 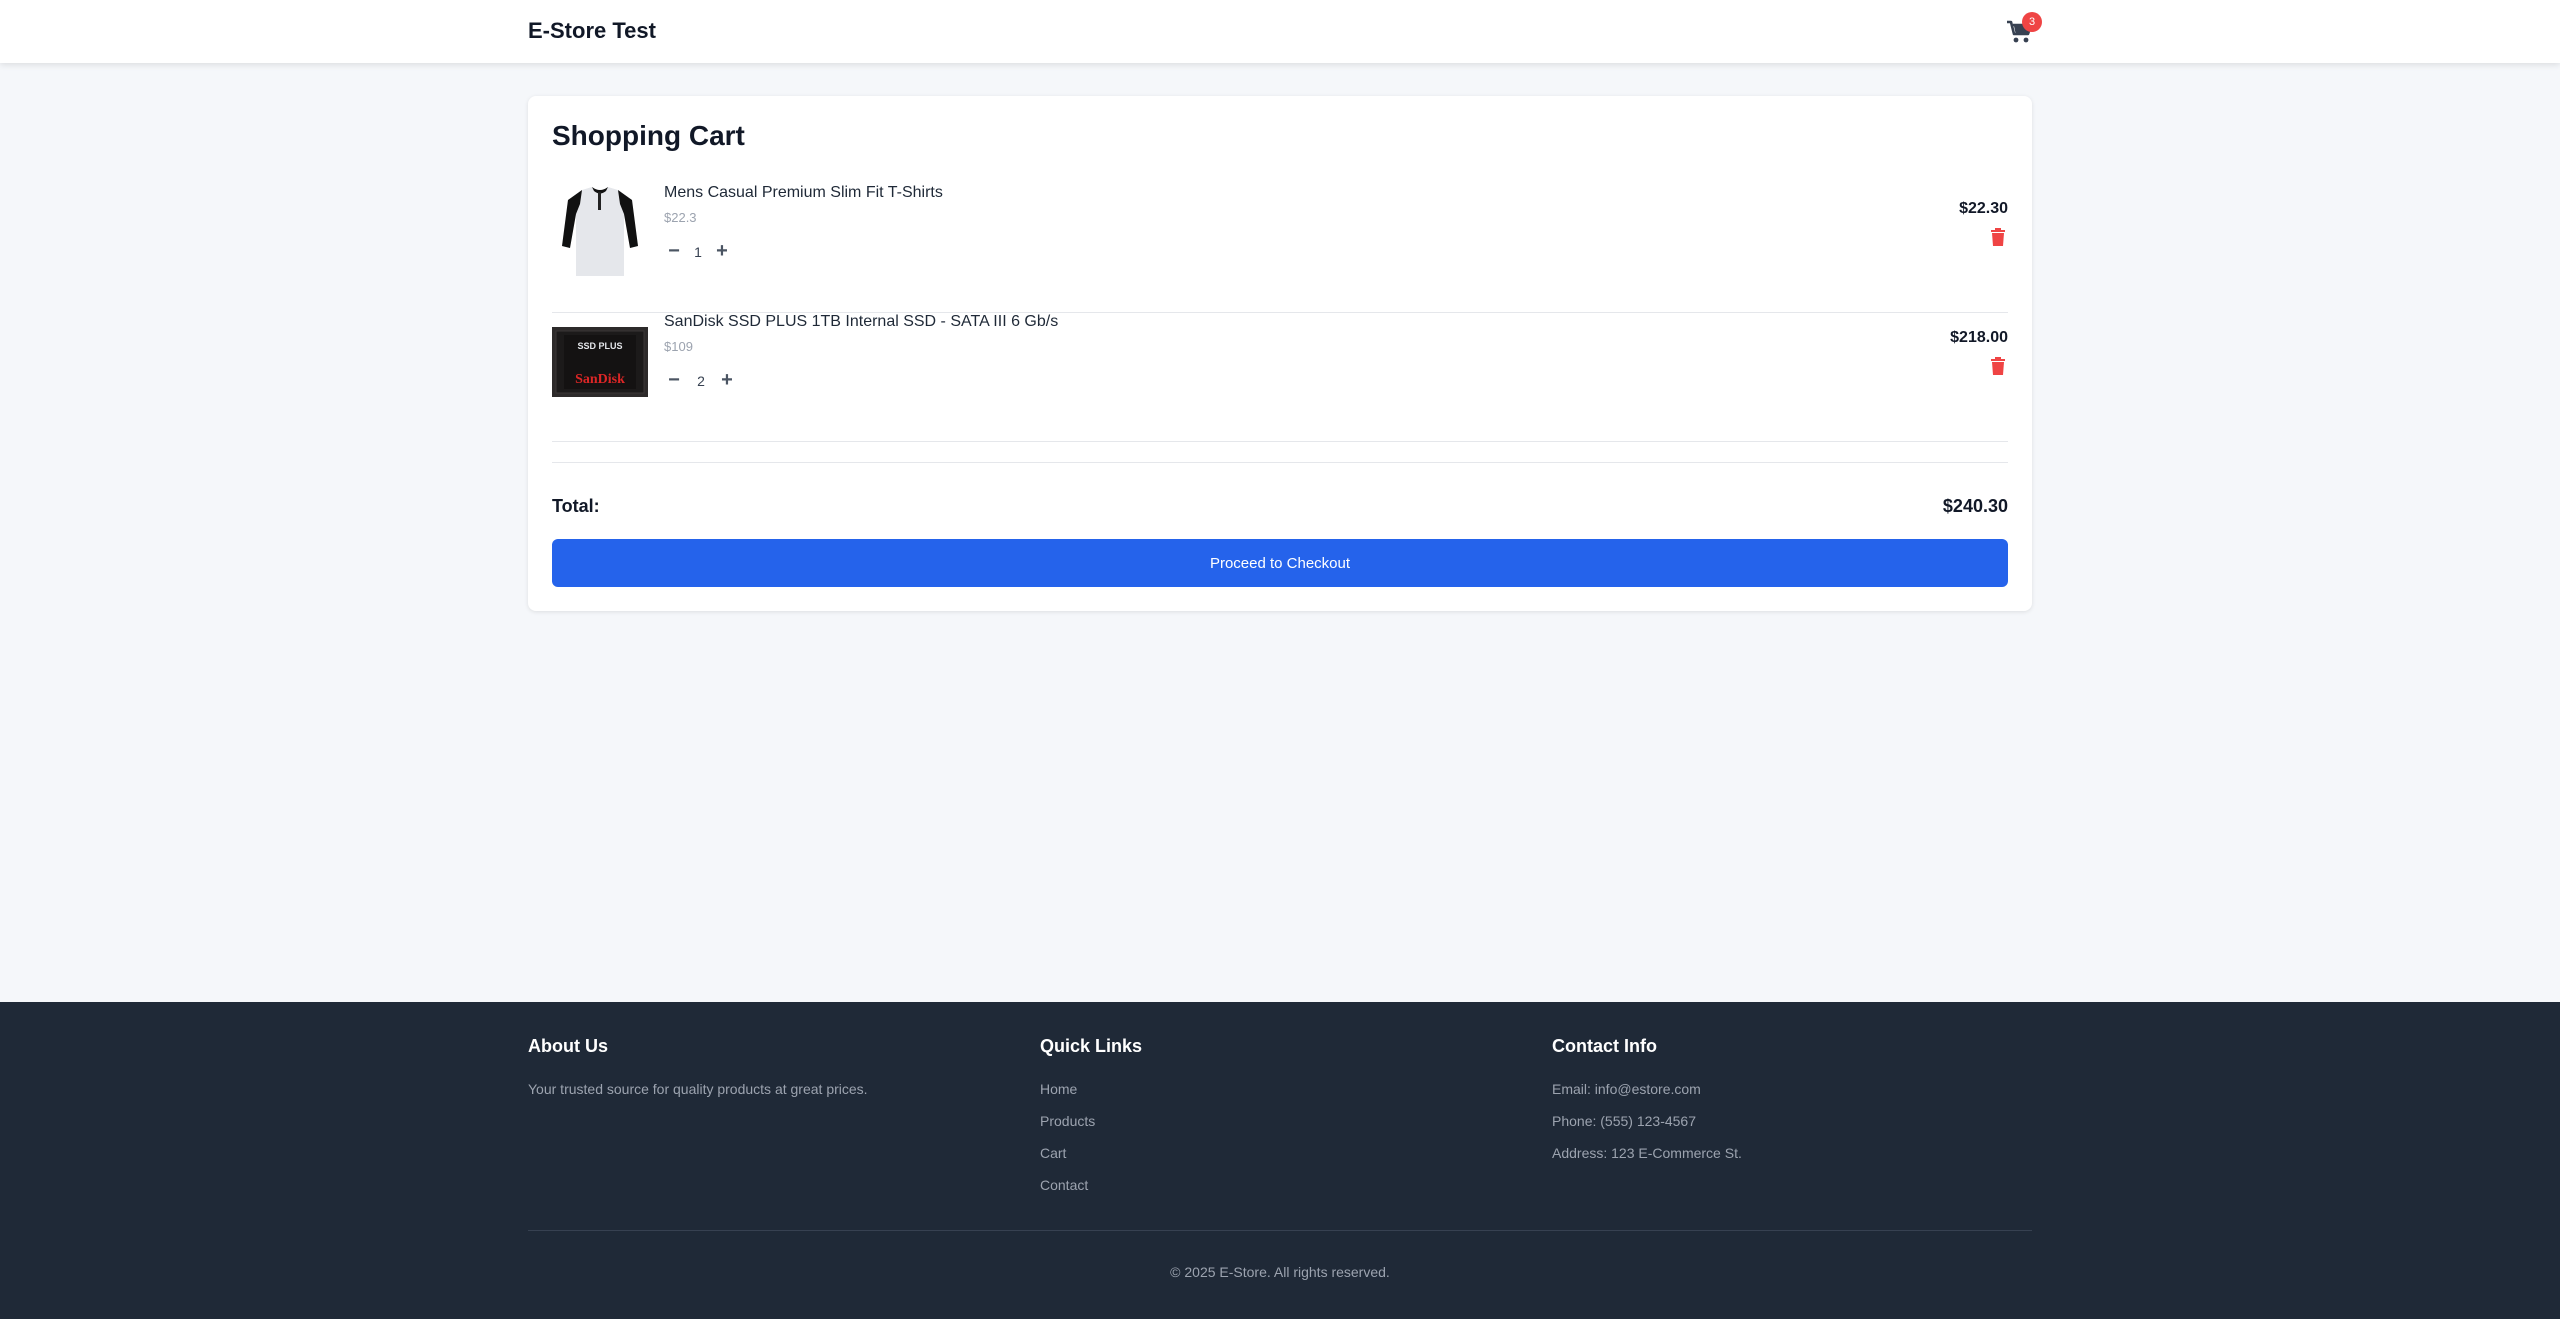 I want to click on site-header: E-Store Test 3, so click(x=1280, y=31).